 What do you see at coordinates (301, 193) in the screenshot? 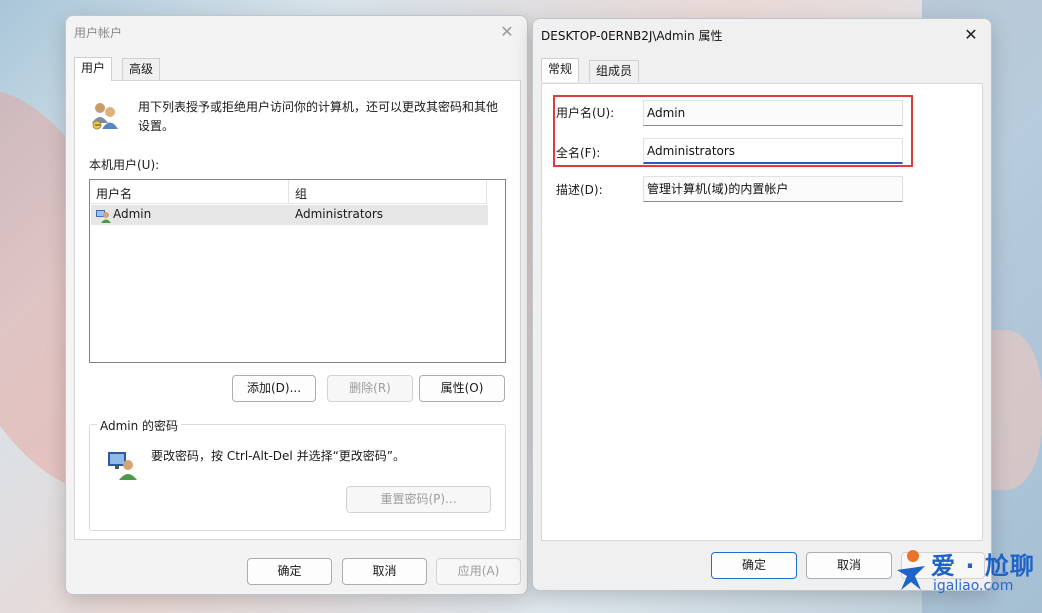
I see `column-header-group: 组` at bounding box center [301, 193].